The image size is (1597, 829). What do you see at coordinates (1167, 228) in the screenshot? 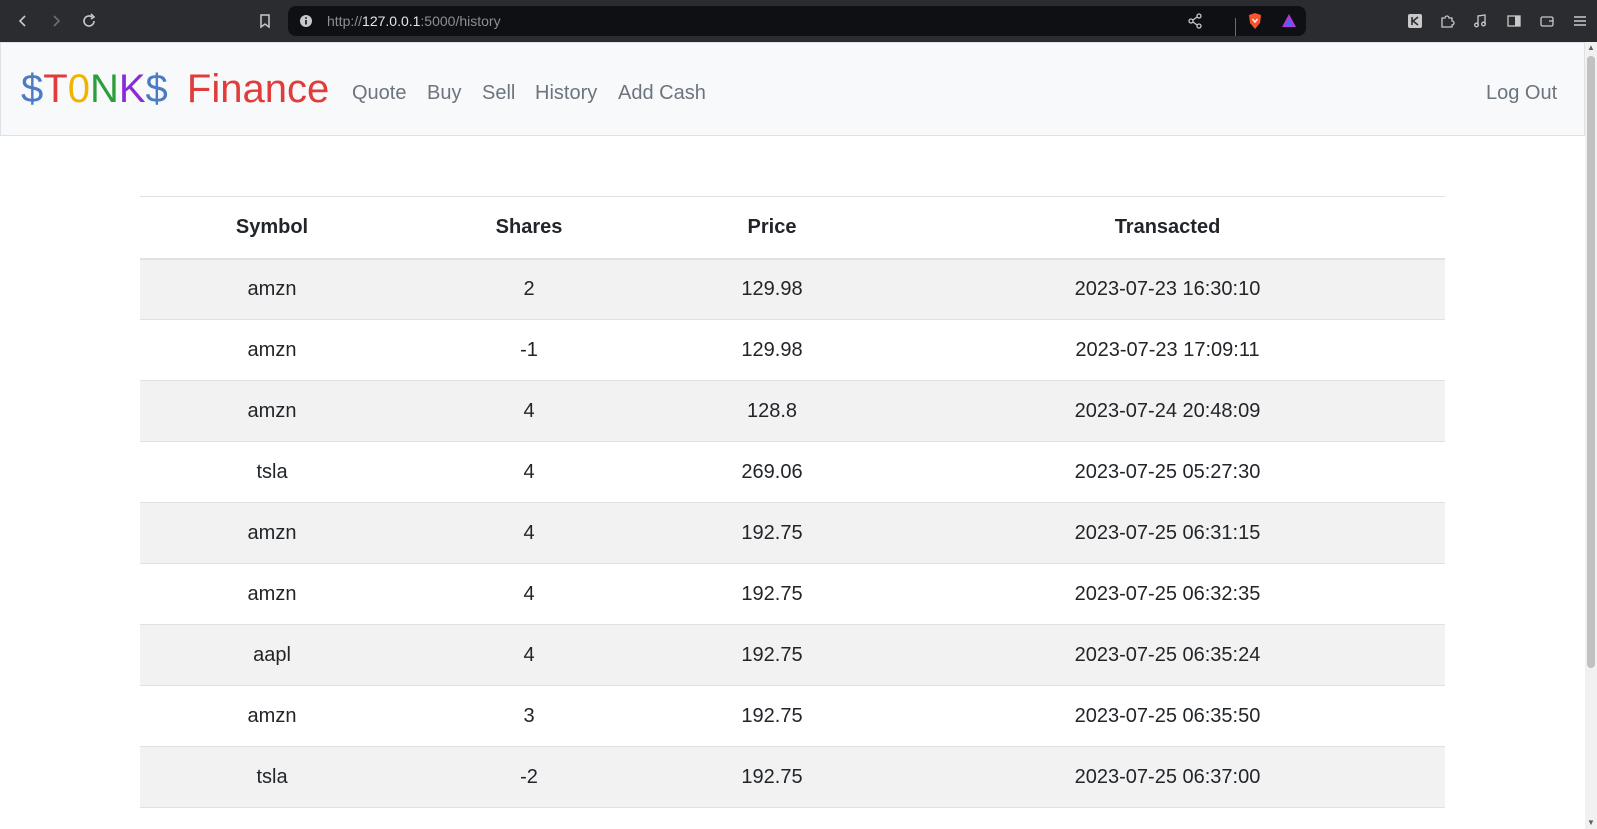
I see `header-transacted: Transacted` at bounding box center [1167, 228].